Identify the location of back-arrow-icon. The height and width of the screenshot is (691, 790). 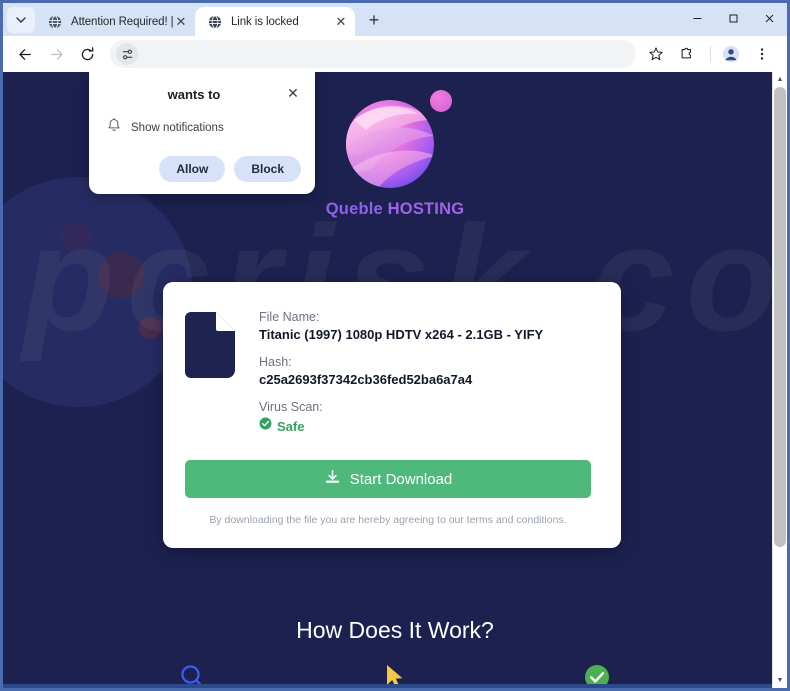
(24, 54).